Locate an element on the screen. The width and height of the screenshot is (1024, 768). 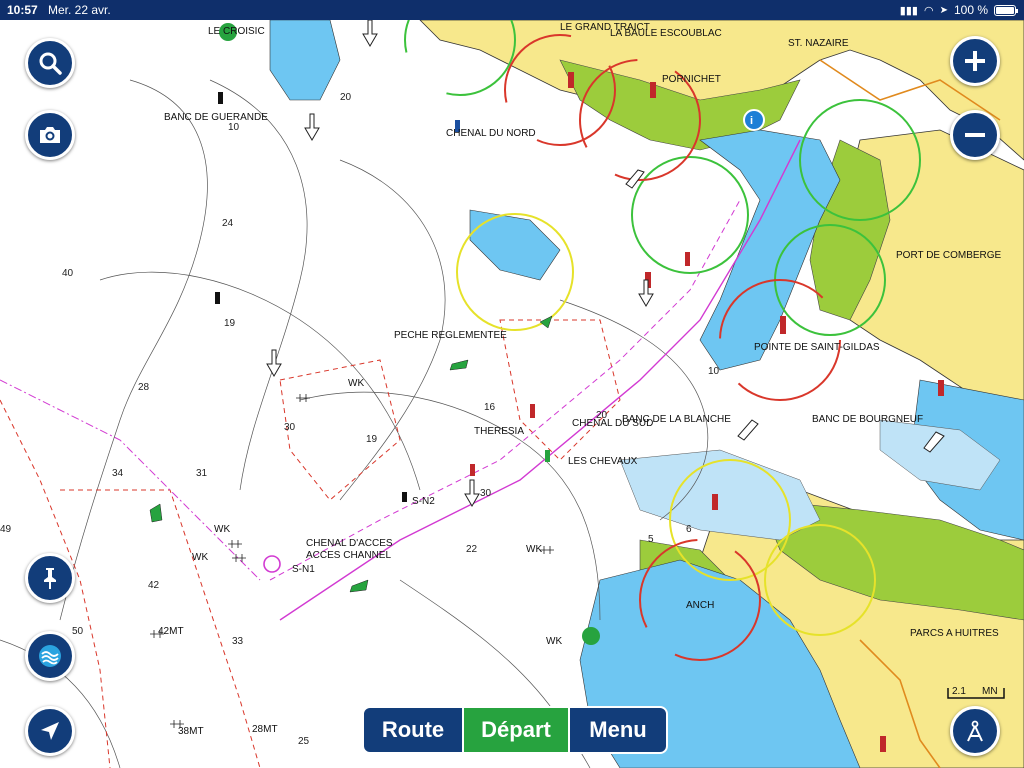
label-theresia: THERESIA is located at coordinates (499, 431).